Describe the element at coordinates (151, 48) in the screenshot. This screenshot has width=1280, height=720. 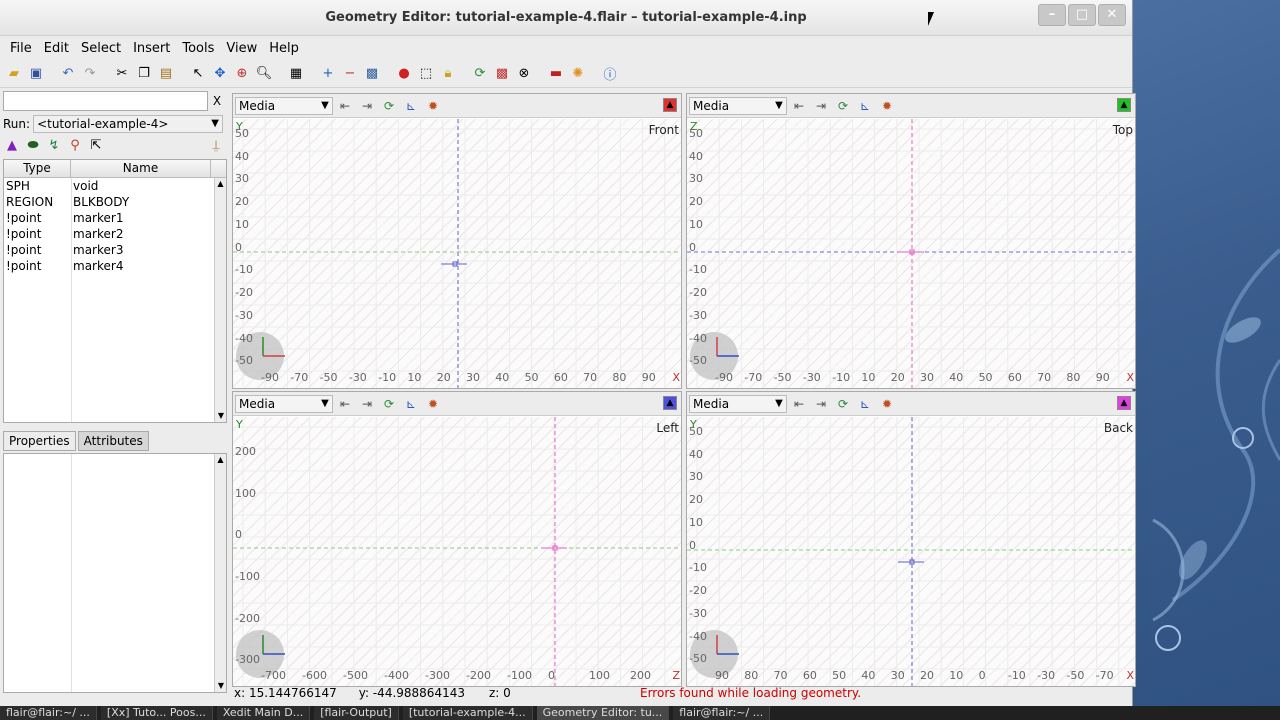
I see `menu-insert: Insert` at that location.